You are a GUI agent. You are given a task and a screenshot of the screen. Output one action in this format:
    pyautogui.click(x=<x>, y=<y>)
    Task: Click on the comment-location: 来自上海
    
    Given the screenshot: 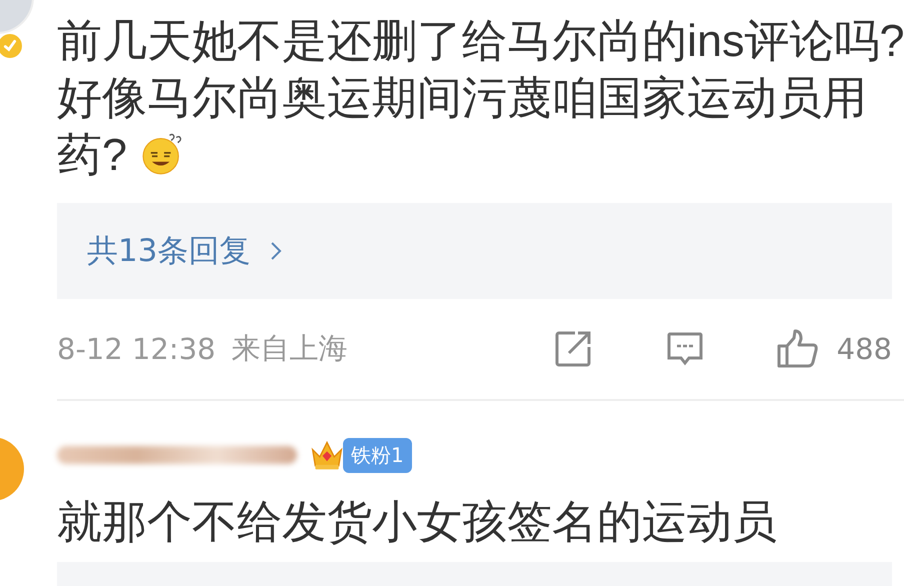 What is the action you would take?
    pyautogui.click(x=290, y=348)
    